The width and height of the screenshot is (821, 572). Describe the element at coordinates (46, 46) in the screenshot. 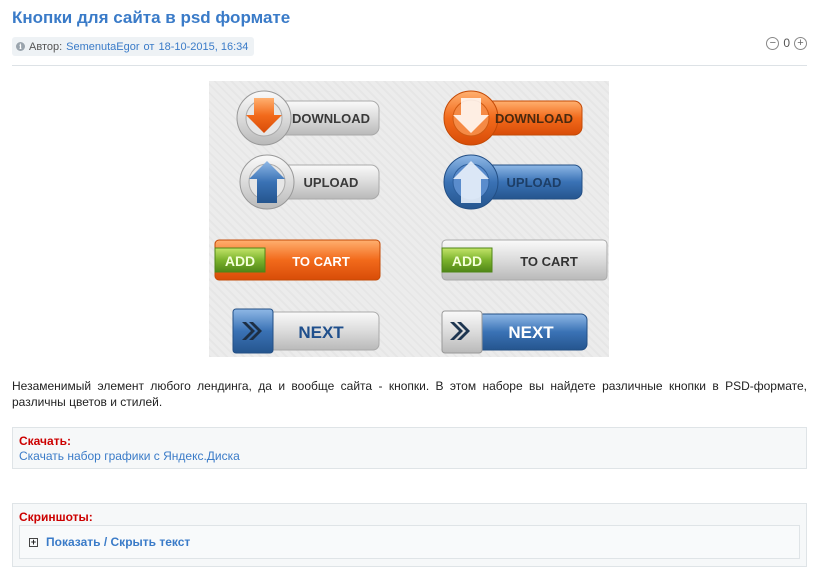

I see `author-prefix: Автор:` at that location.